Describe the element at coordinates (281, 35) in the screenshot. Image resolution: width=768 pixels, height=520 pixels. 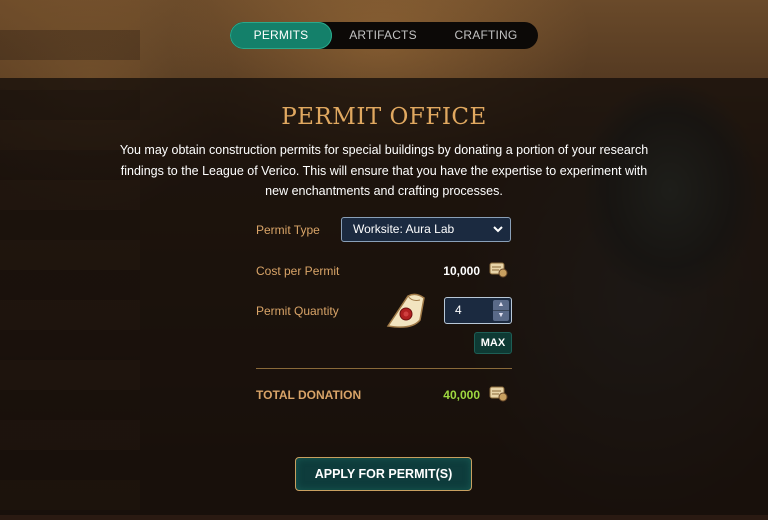
I see `tab-permits: PERMITS` at that location.